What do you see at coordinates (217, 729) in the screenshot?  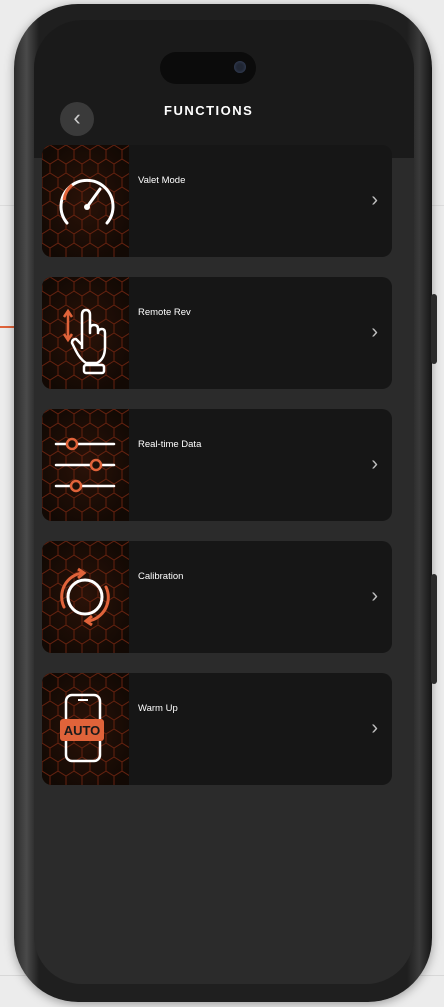 I see `function-card-warm-up: AUTO Warm Up ›` at bounding box center [217, 729].